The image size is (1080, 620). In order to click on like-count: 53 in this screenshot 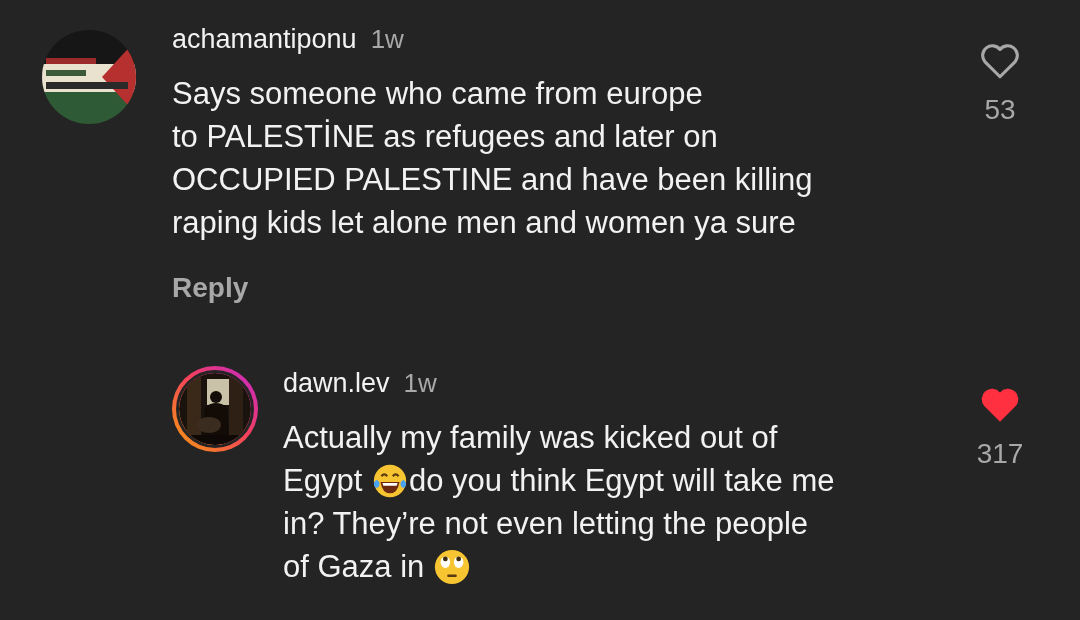, I will do `click(1000, 110)`.